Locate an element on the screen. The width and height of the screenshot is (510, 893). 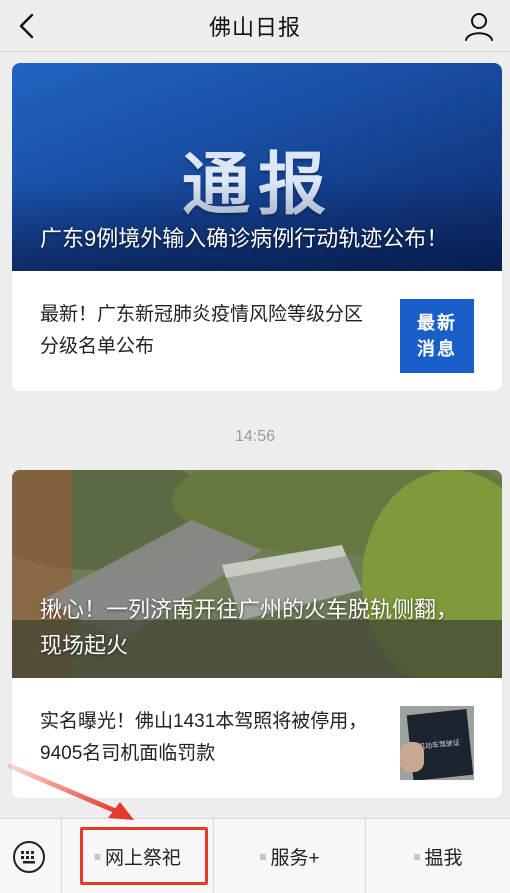
thumb-label-line2: 消息 is located at coordinates (437, 349).